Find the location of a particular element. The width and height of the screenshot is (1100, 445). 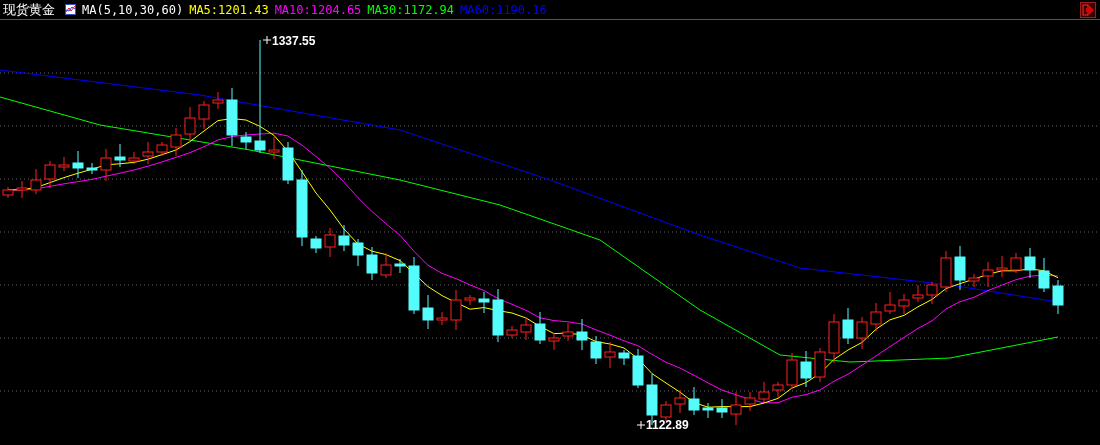

moving-average-value: MA60:1190.16 is located at coordinates (503, 9).